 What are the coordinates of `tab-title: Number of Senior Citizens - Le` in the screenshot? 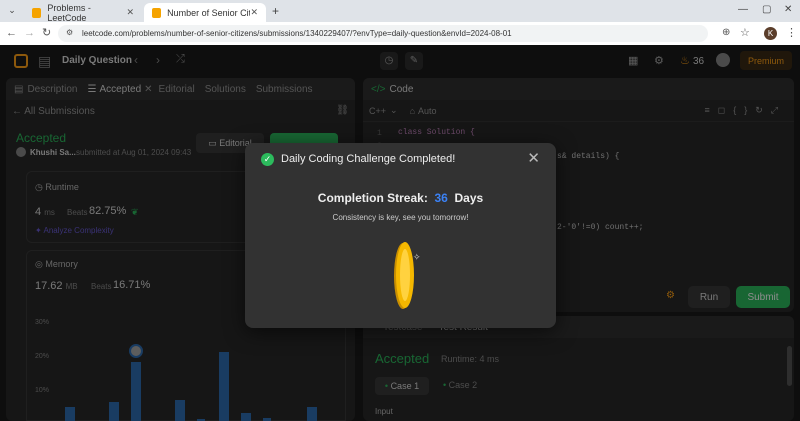 It's located at (208, 12).